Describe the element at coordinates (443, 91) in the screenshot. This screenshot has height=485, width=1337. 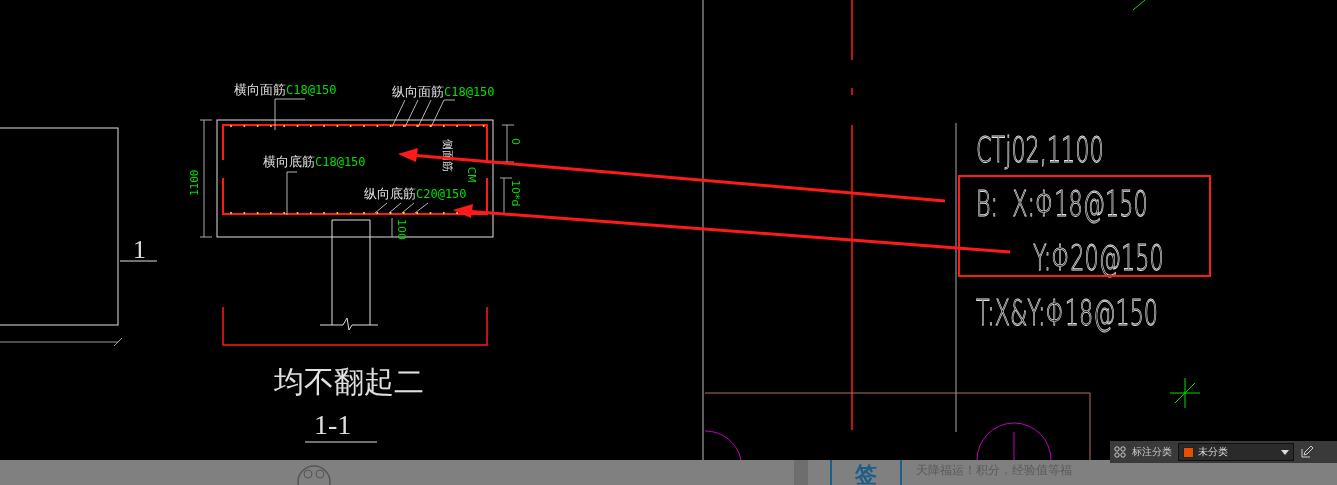
I see `rebar-label: 纵向面筋C18@150` at that location.